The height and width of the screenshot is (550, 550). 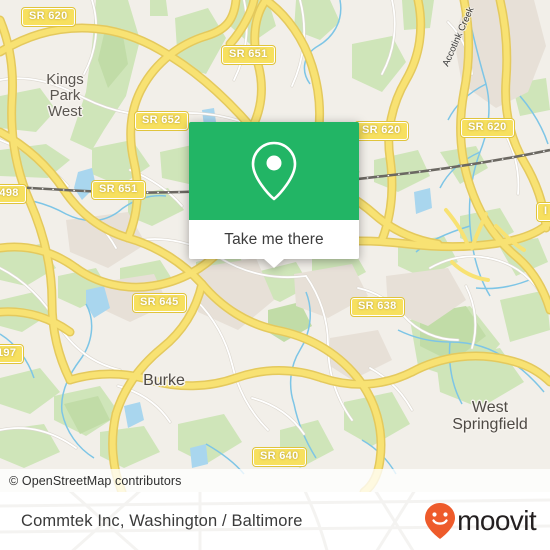 I want to click on popup-pin-area, so click(x=274, y=171).